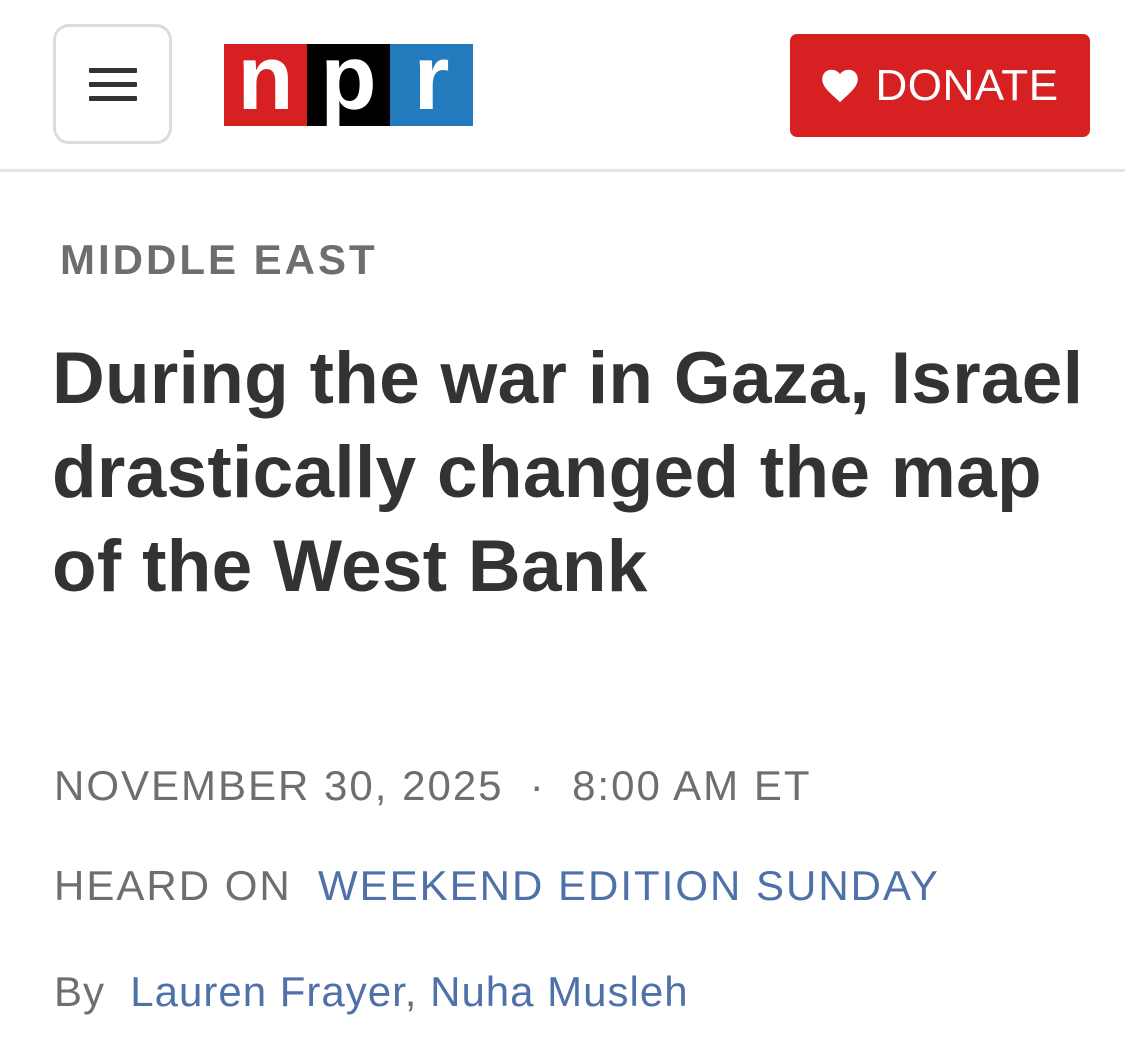  I want to click on author-link: Nuha Musleh, so click(559, 991).